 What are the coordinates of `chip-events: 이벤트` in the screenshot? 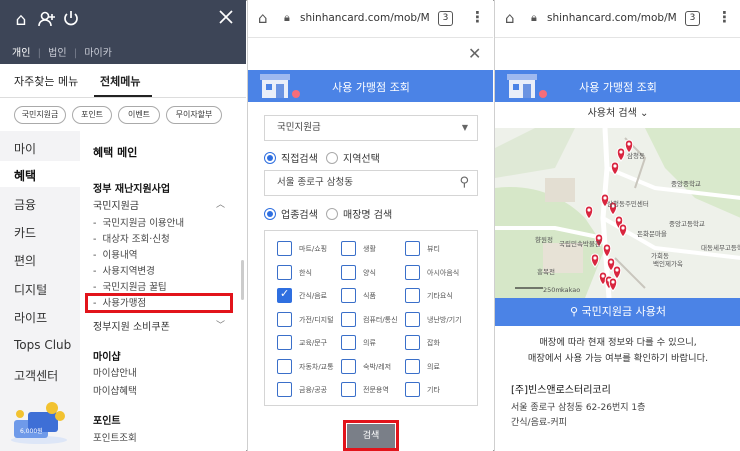 It's located at (139, 115).